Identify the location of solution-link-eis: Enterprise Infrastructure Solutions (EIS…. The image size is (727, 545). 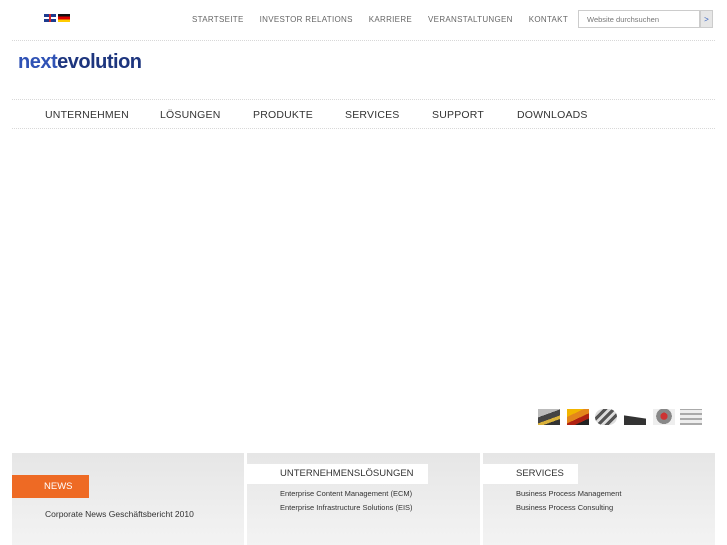
(346, 507).